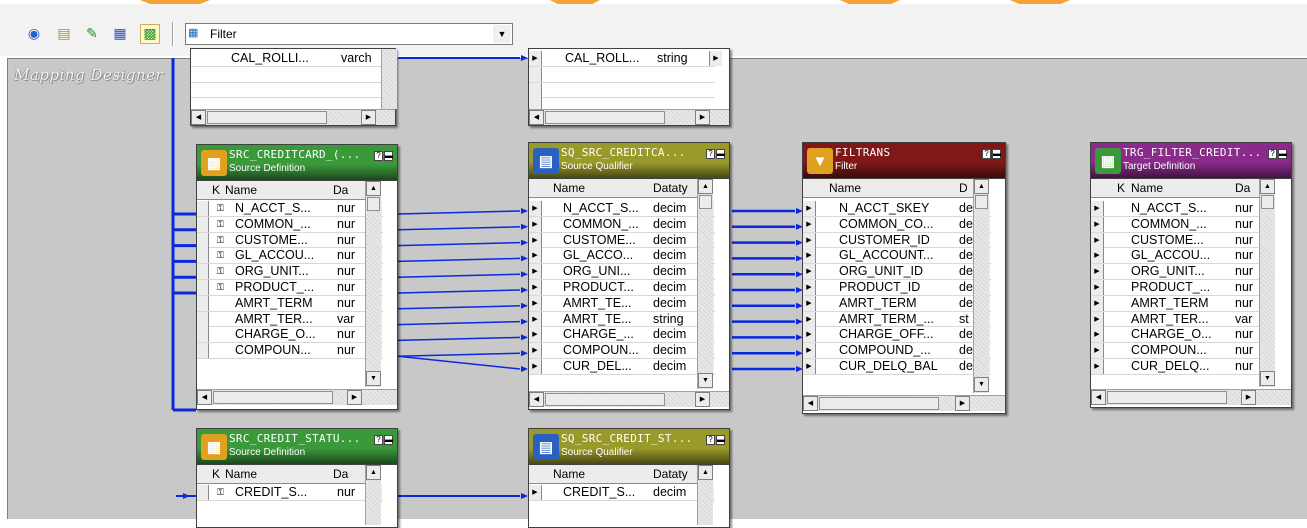 The width and height of the screenshot is (1307, 528). I want to click on table-row: ▶CUSTOME...decim▶, so click(622, 240).